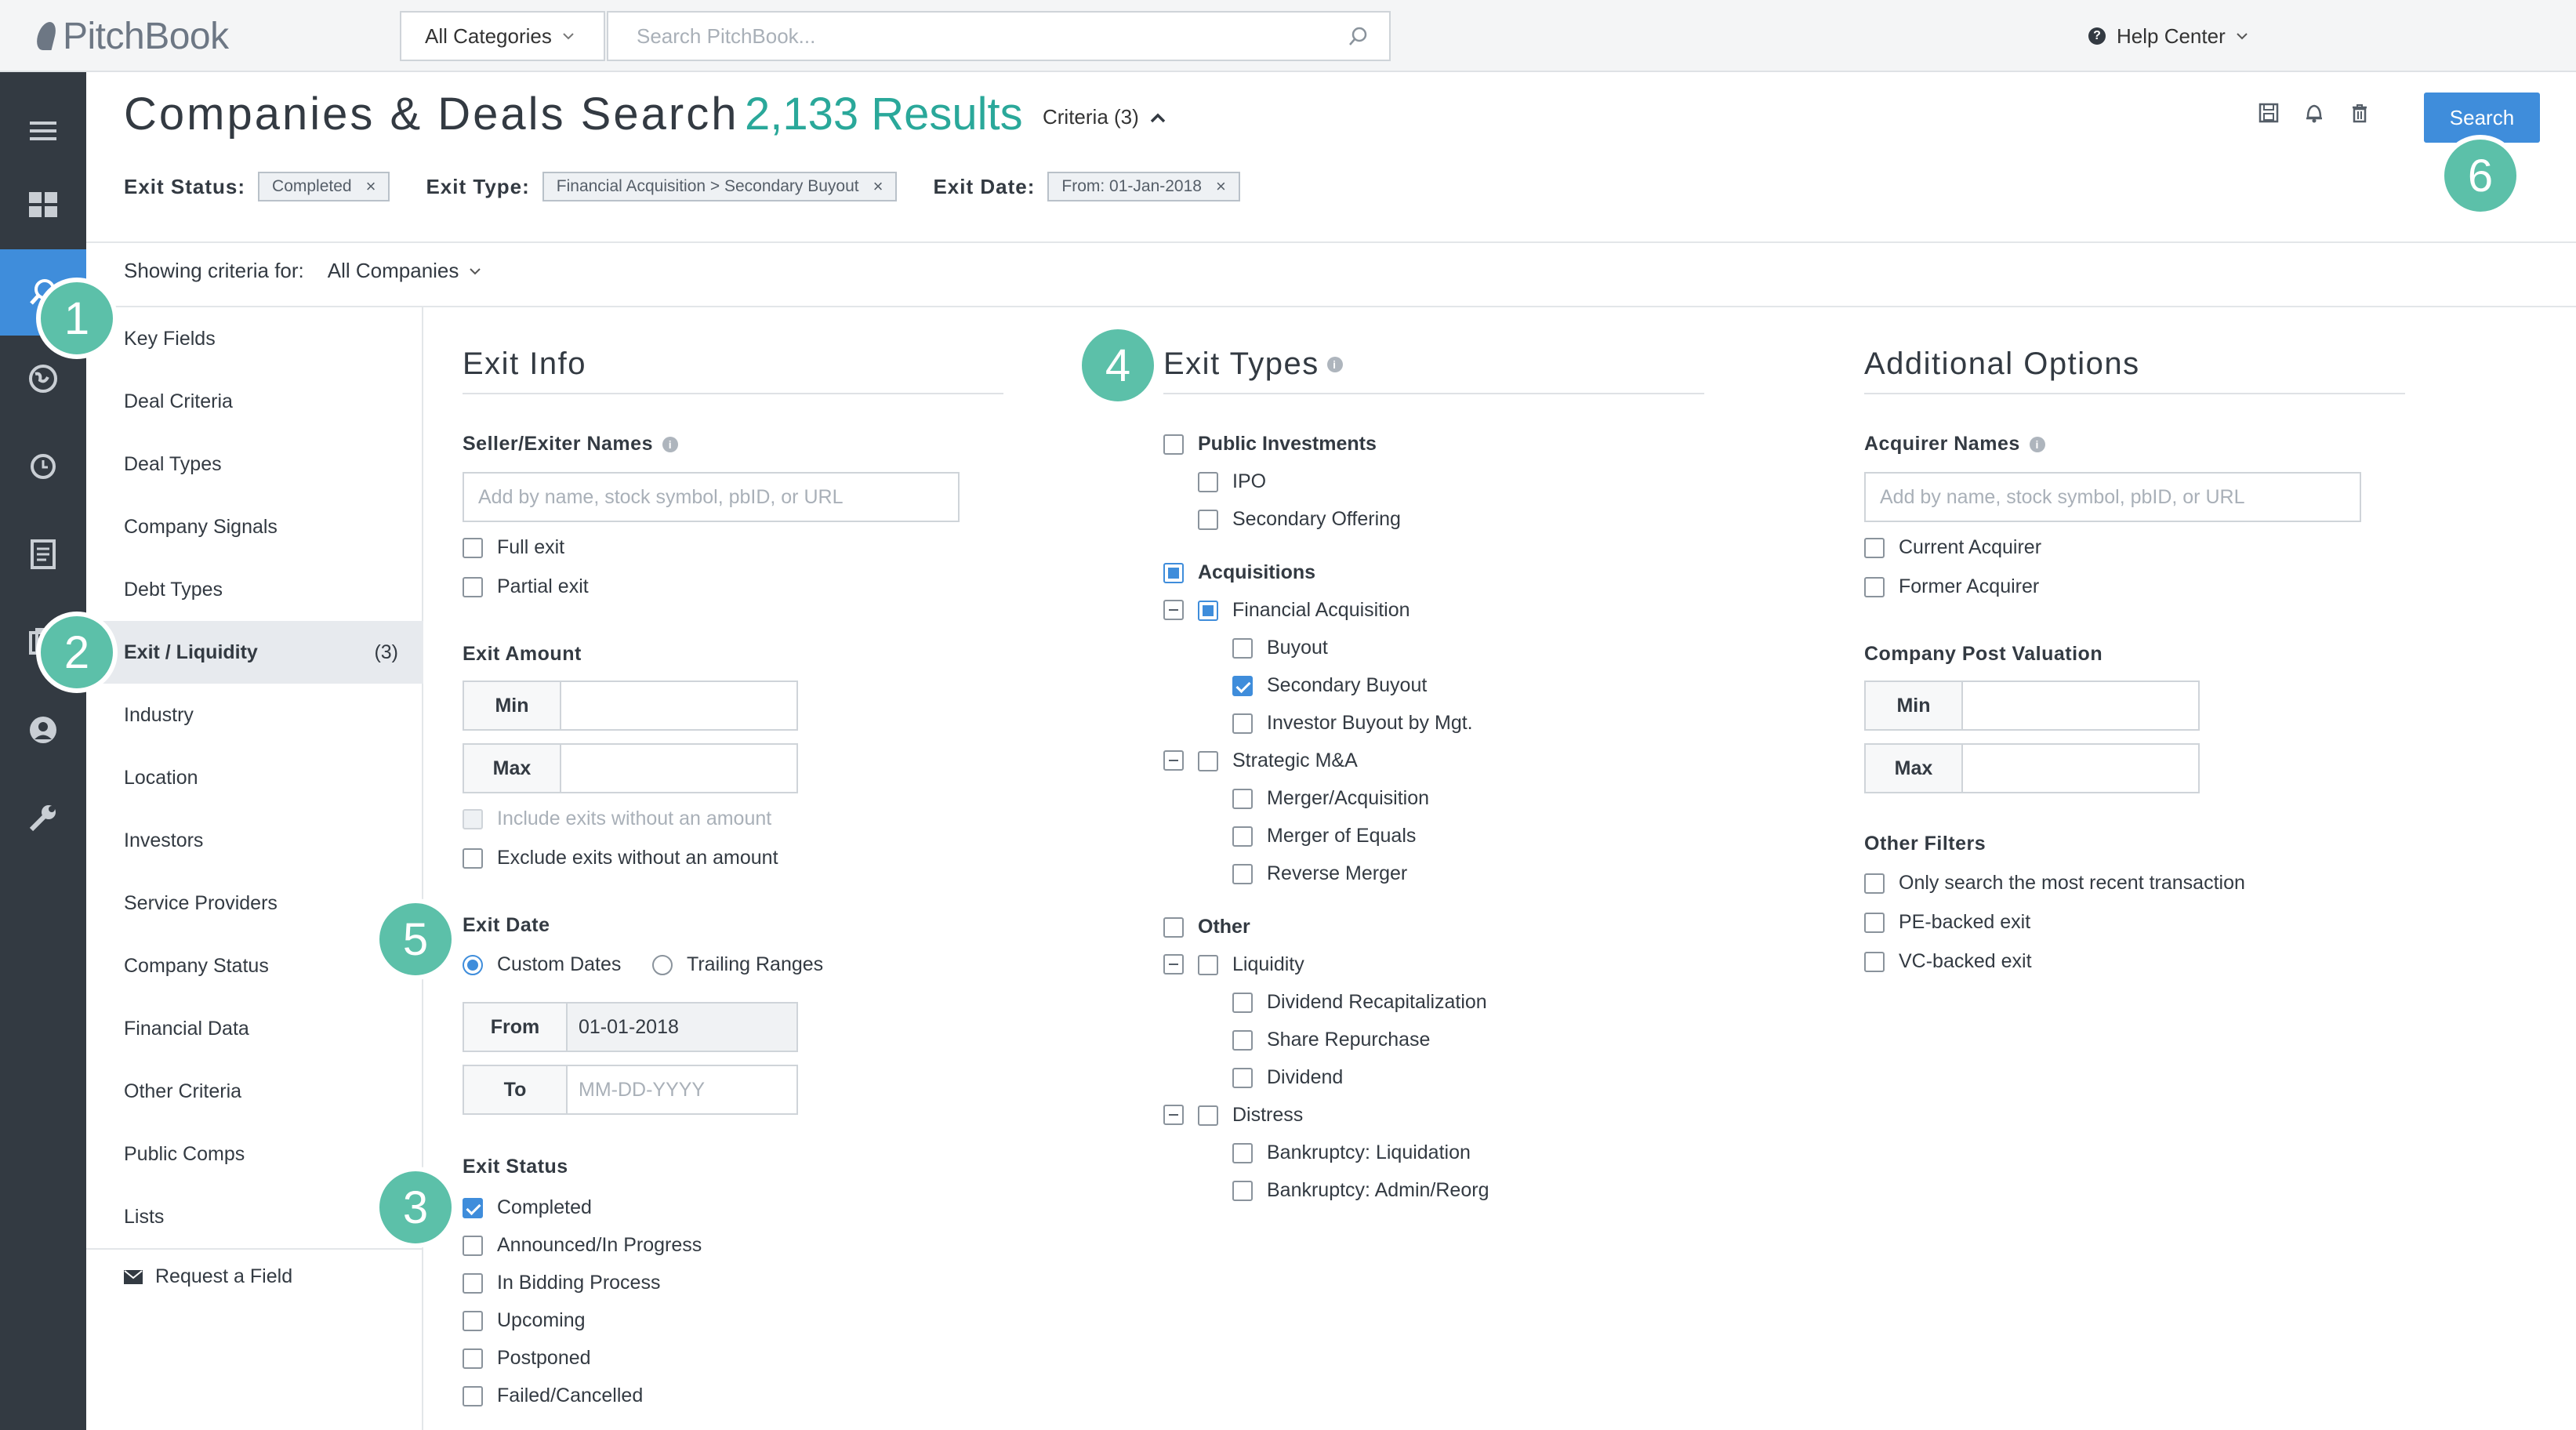 This screenshot has height=1430, width=2576. Describe the element at coordinates (526, 586) in the screenshot. I see `partial-exit-checkbox: Partial exit` at that location.